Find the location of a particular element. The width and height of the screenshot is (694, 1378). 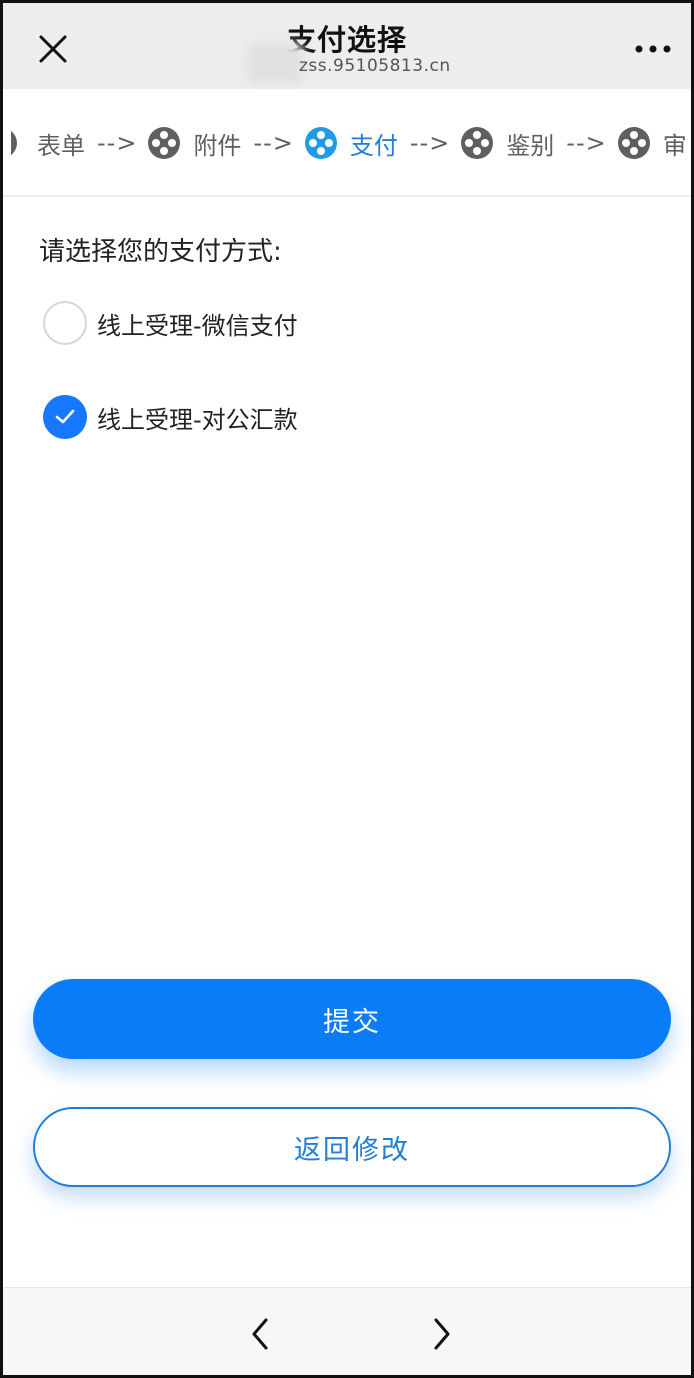

back-edit-button: 返回修改 is located at coordinates (352, 1147).